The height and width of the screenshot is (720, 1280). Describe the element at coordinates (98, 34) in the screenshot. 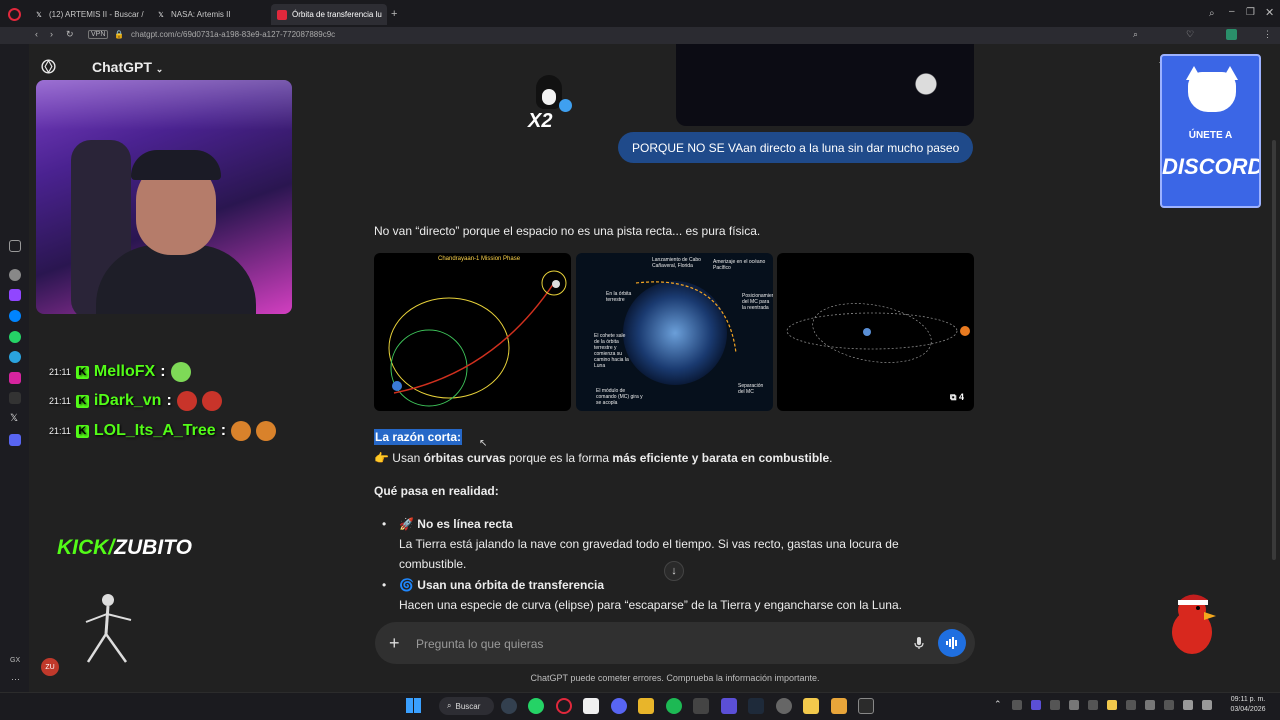

I see `vpn-badge: VPN` at that location.